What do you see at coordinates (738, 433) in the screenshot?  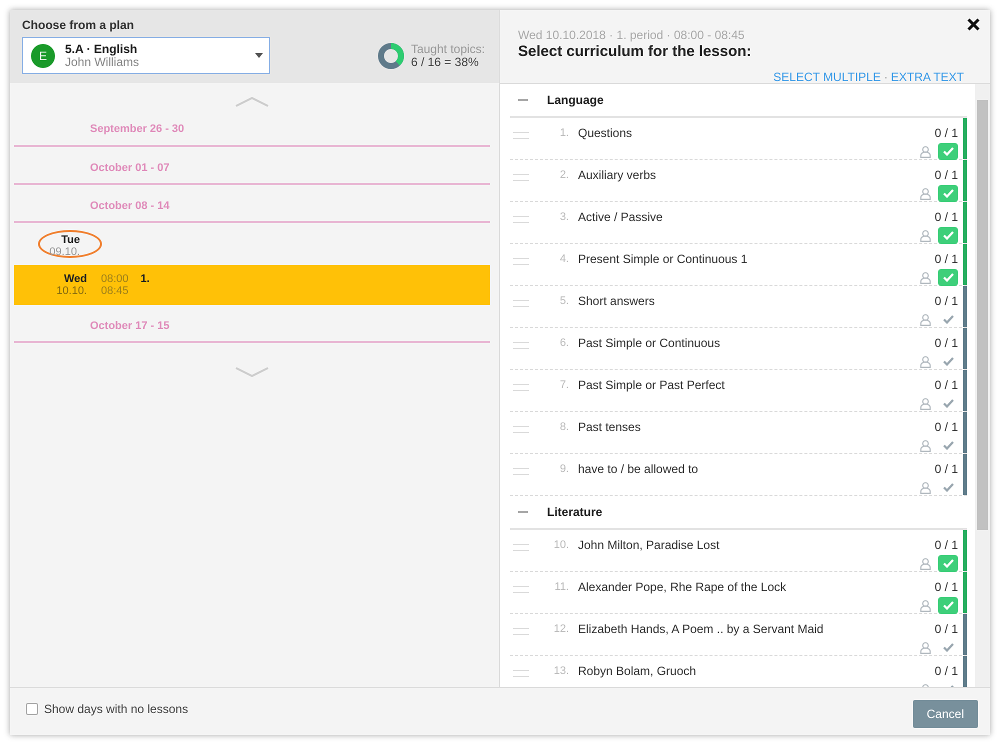 I see `topic-row: 8. Past tenses 0 / 1` at bounding box center [738, 433].